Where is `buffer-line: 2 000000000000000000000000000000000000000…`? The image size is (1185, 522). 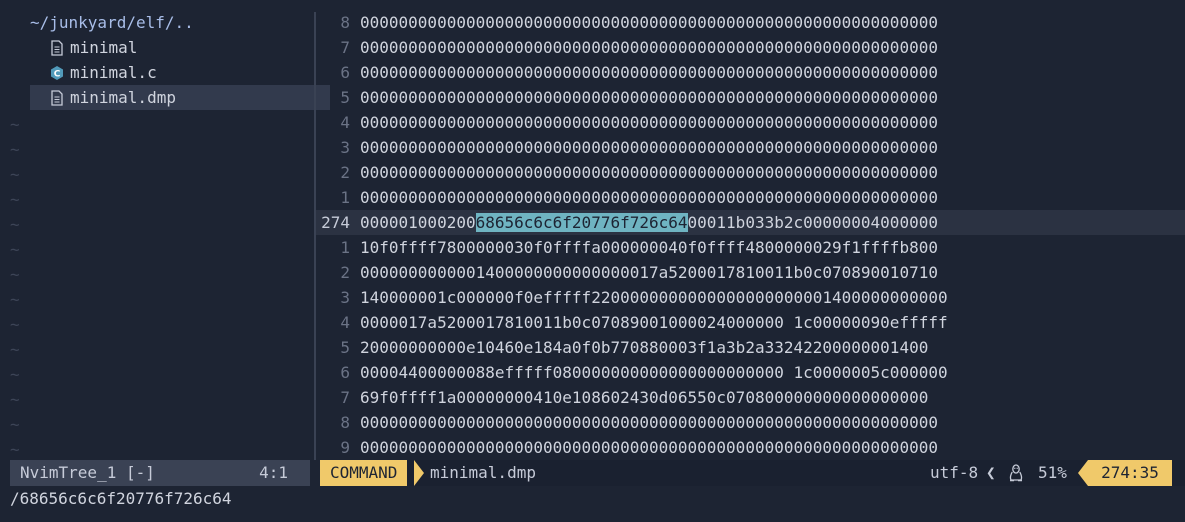
buffer-line: 2 000000000000000000000000000000000000000… is located at coordinates (750, 172).